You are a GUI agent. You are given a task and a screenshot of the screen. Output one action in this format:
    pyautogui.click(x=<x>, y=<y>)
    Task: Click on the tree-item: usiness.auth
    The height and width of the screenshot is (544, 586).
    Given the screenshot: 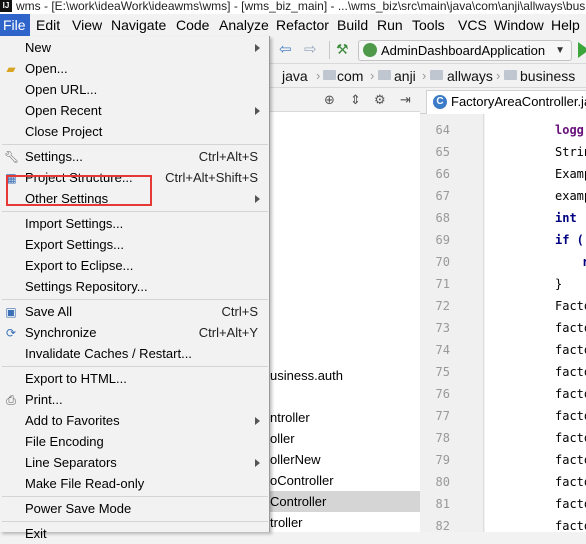 What is the action you would take?
    pyautogui.click(x=345, y=375)
    